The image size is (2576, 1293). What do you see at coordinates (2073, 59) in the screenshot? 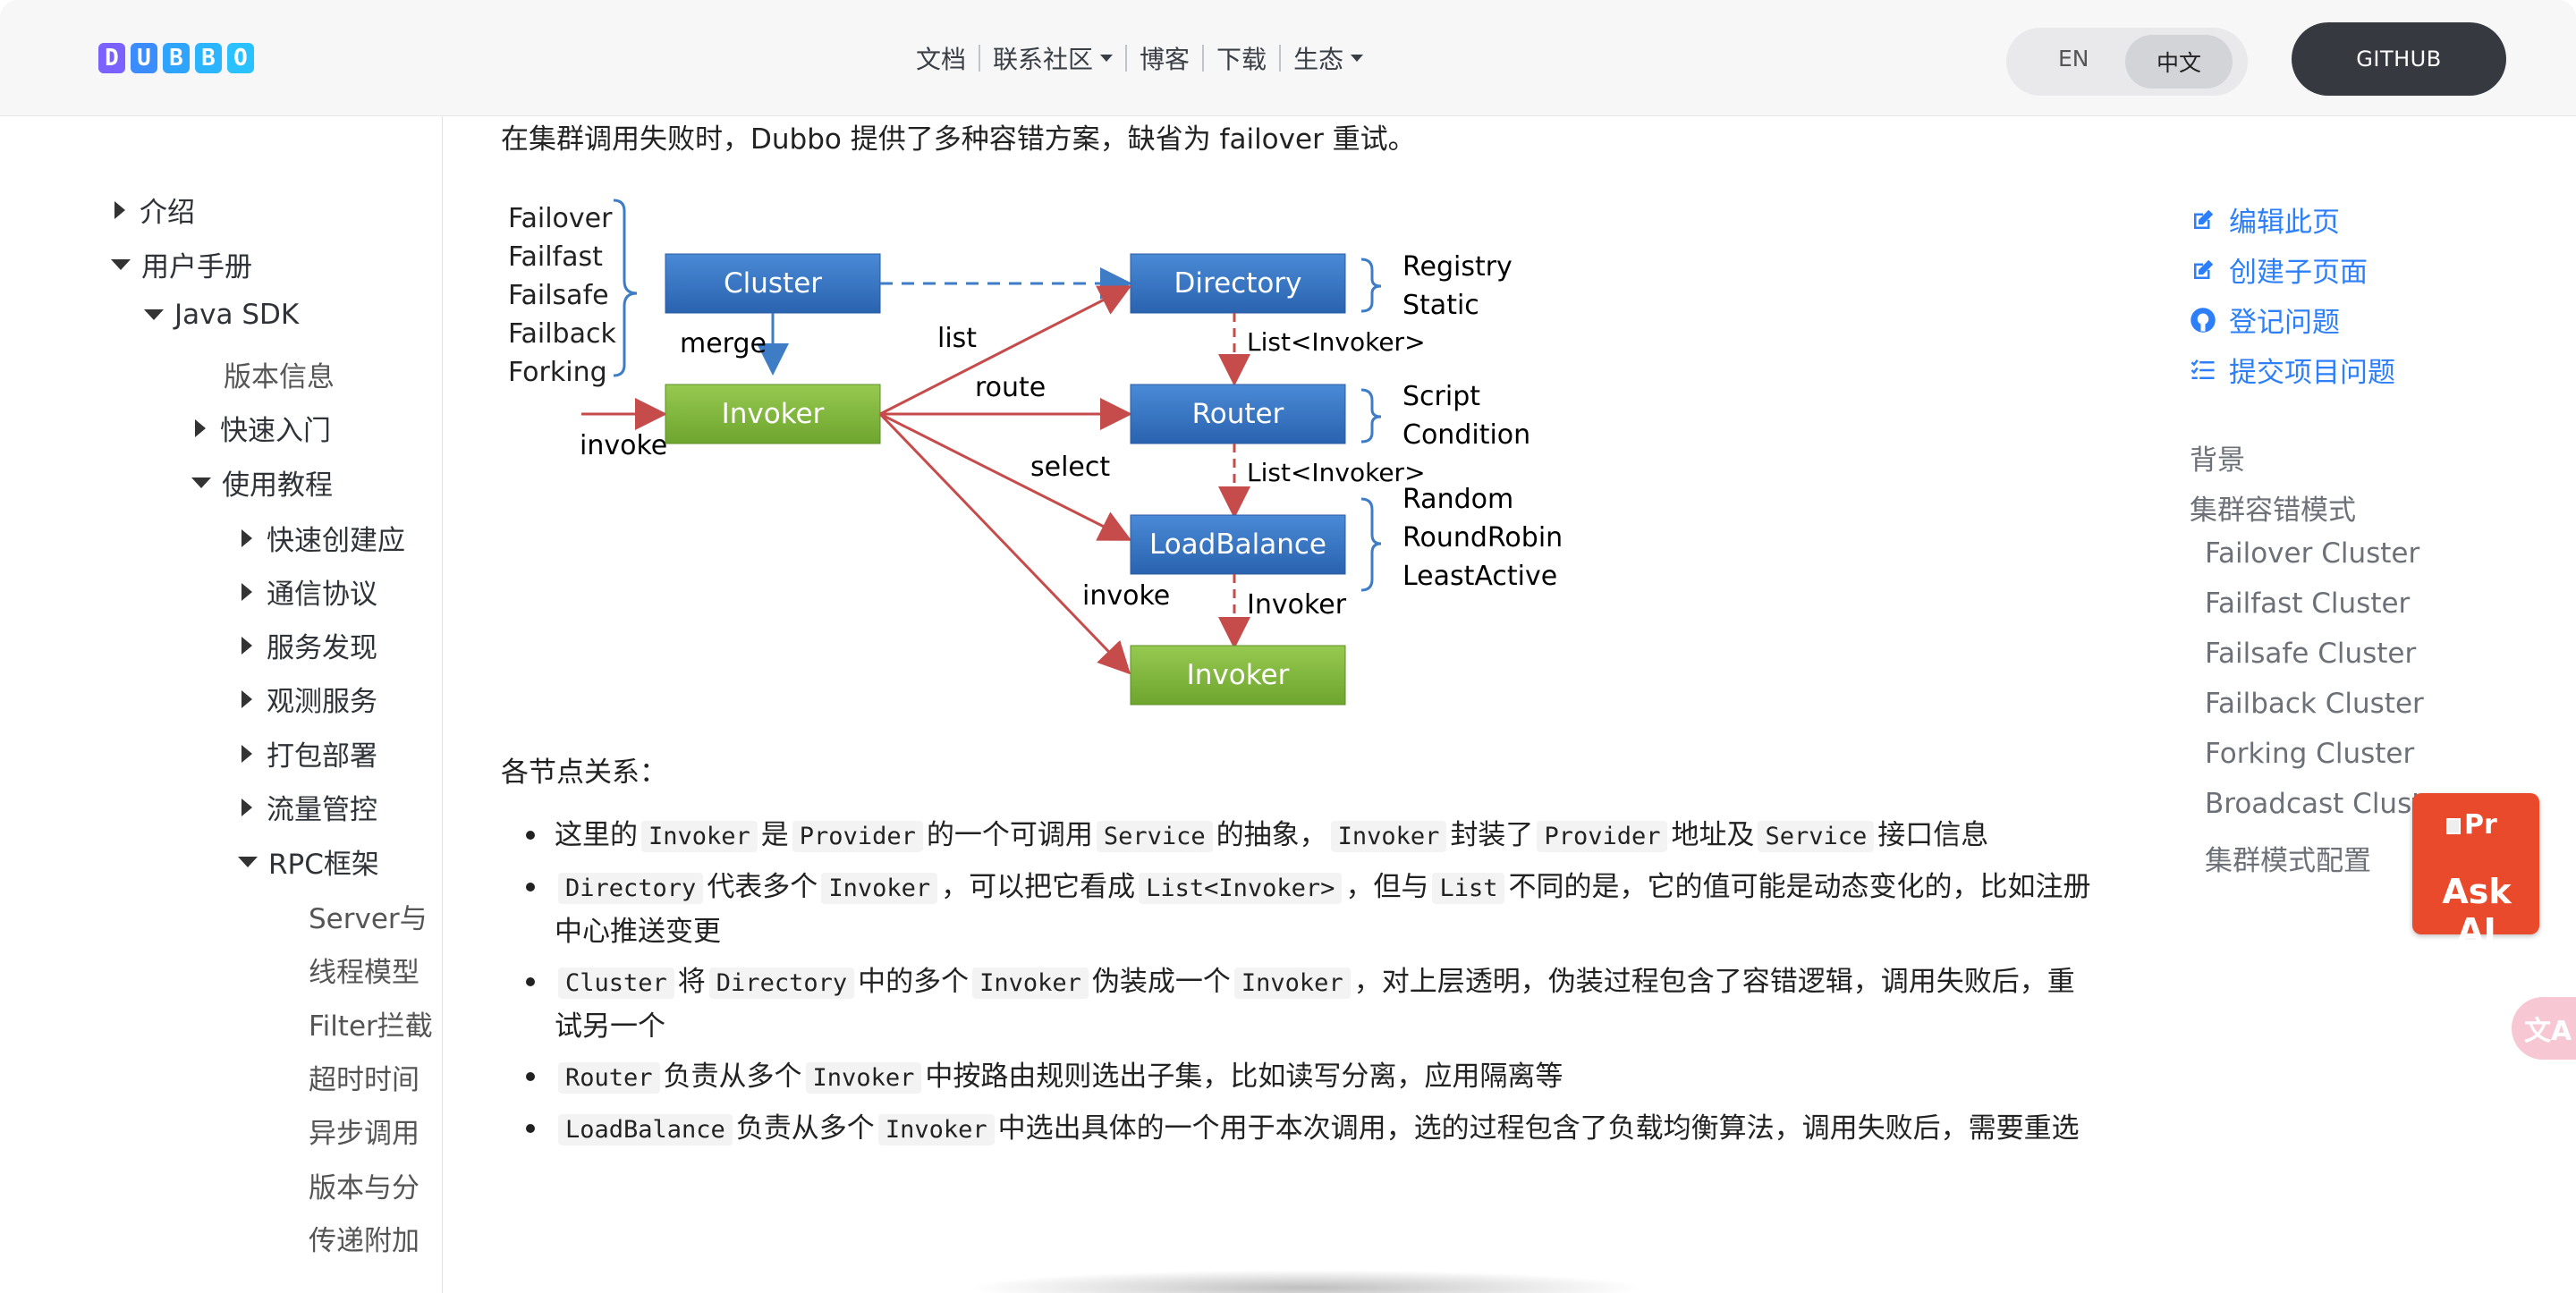
I see `lang-en-button: EN` at bounding box center [2073, 59].